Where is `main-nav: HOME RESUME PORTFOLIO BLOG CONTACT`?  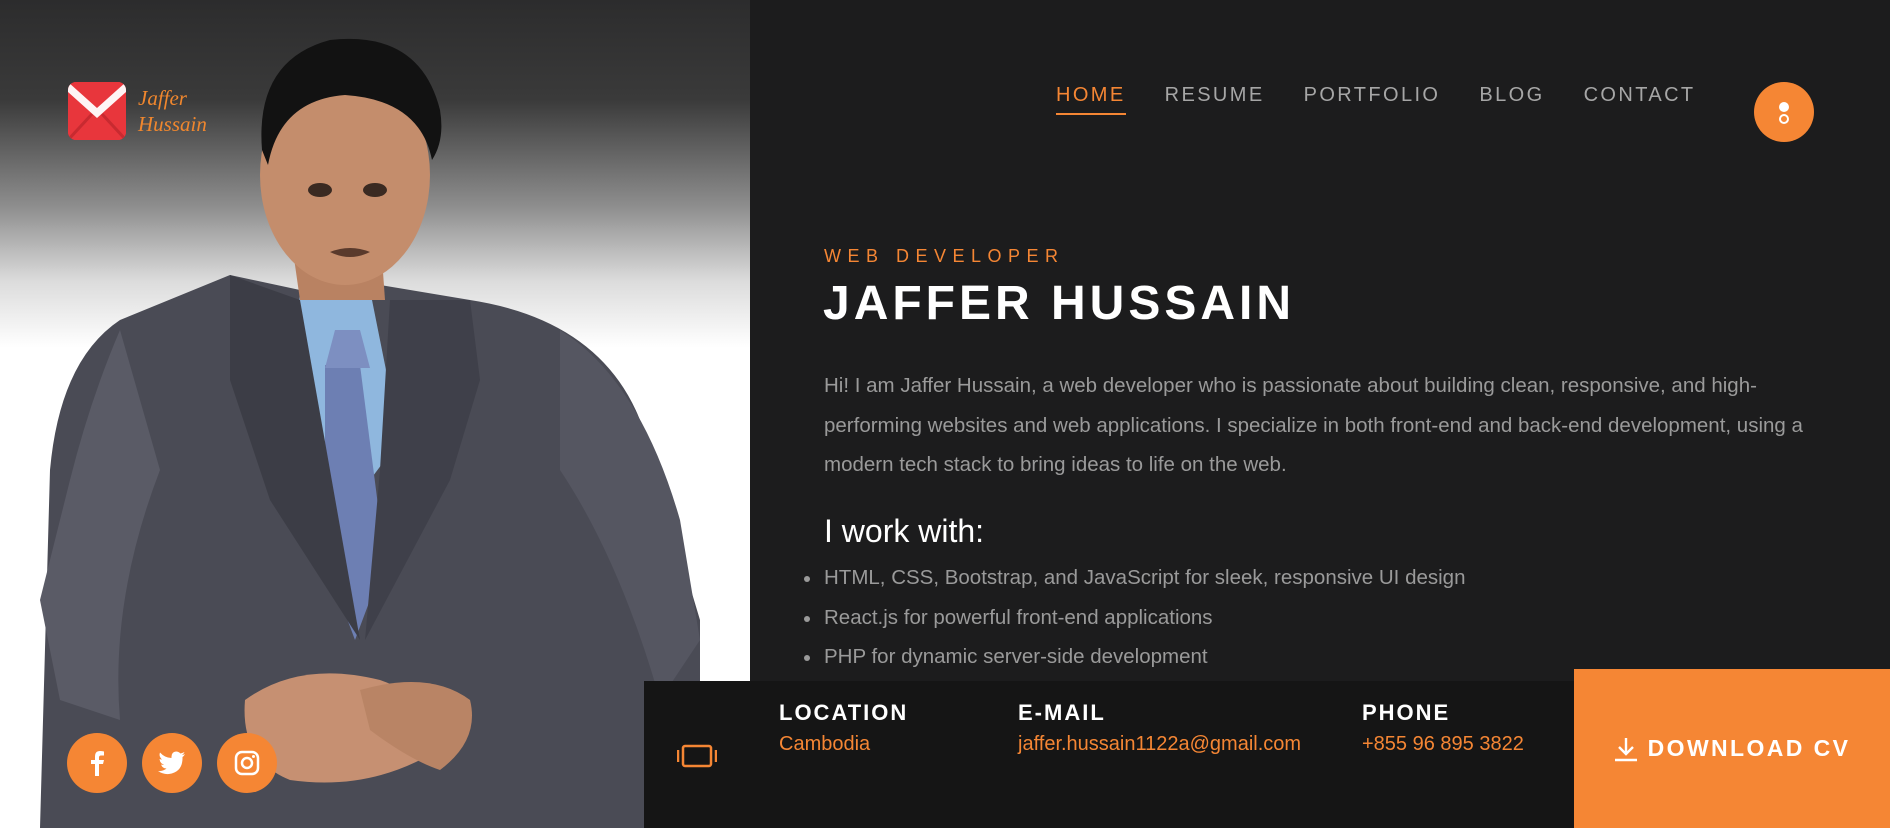
main-nav: HOME RESUME PORTFOLIO BLOG CONTACT is located at coordinates (1376, 99).